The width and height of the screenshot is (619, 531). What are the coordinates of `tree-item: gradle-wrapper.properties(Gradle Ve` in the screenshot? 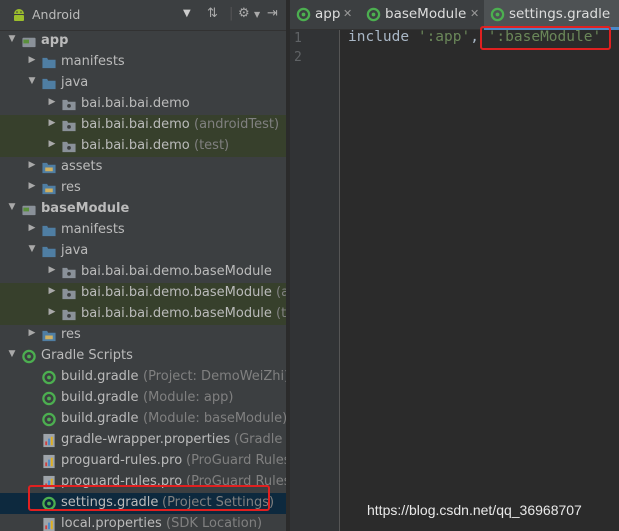 It's located at (143, 440).